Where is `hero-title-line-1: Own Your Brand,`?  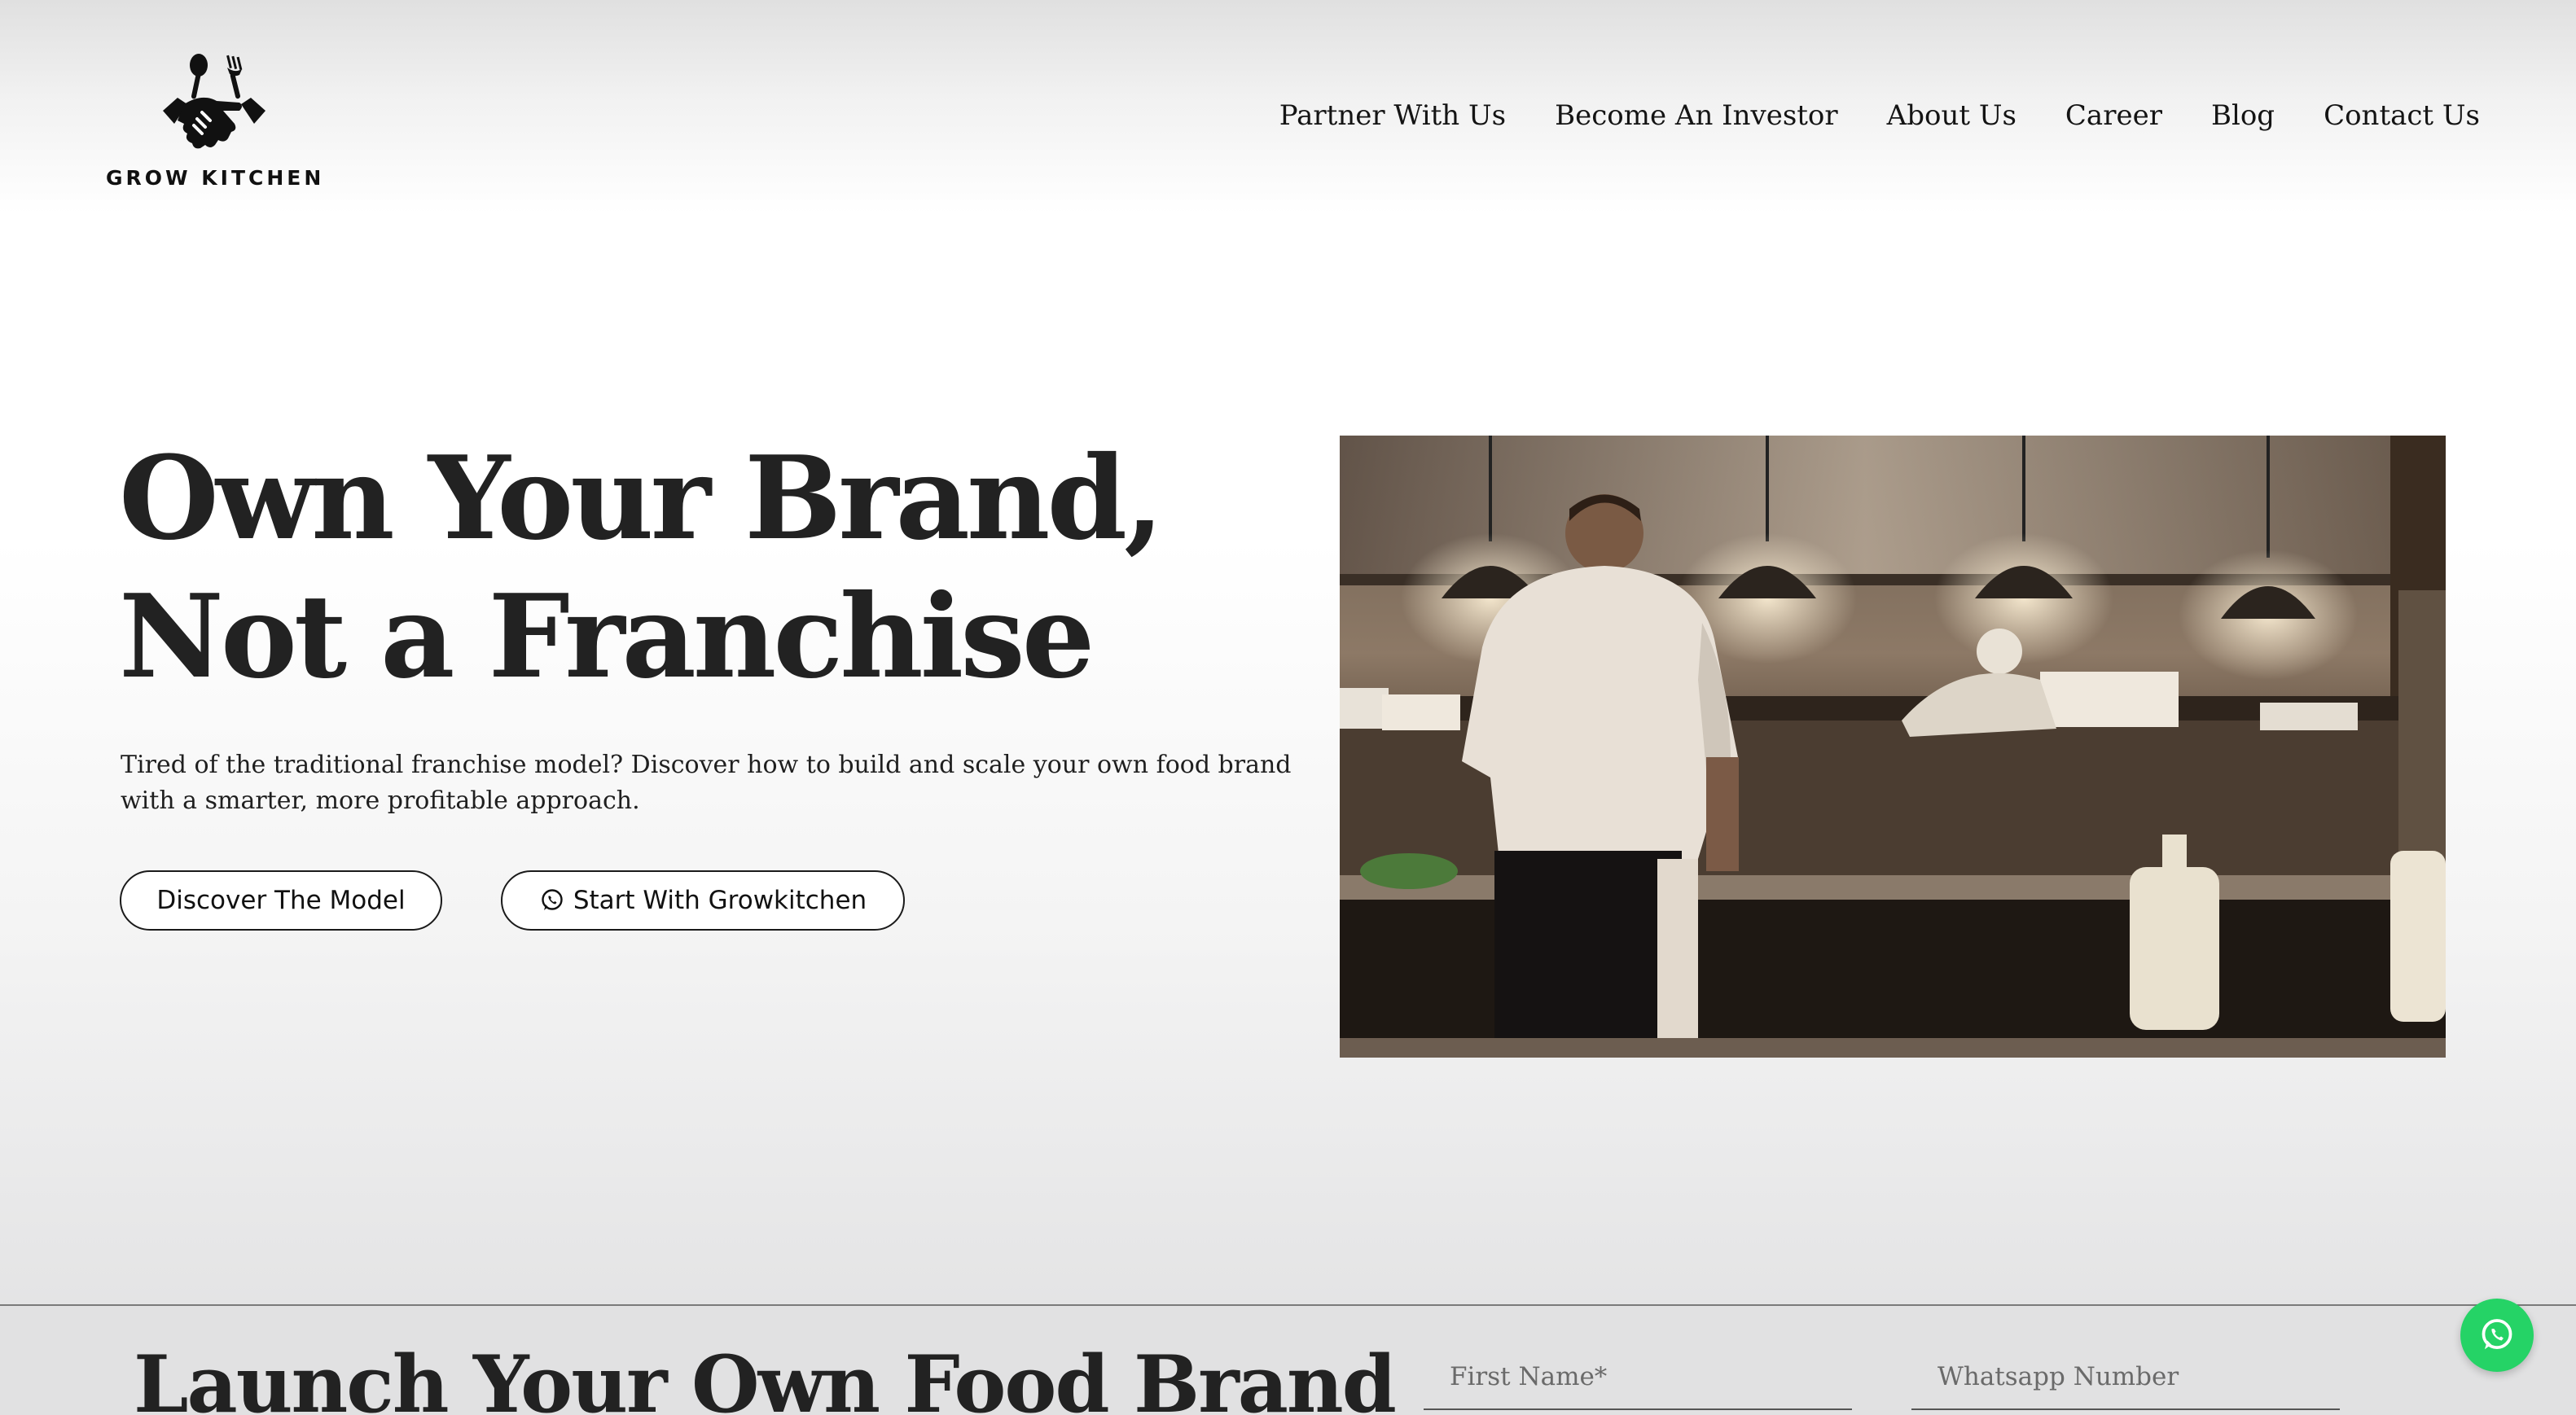 hero-title-line-1: Own Your Brand, is located at coordinates (641, 499).